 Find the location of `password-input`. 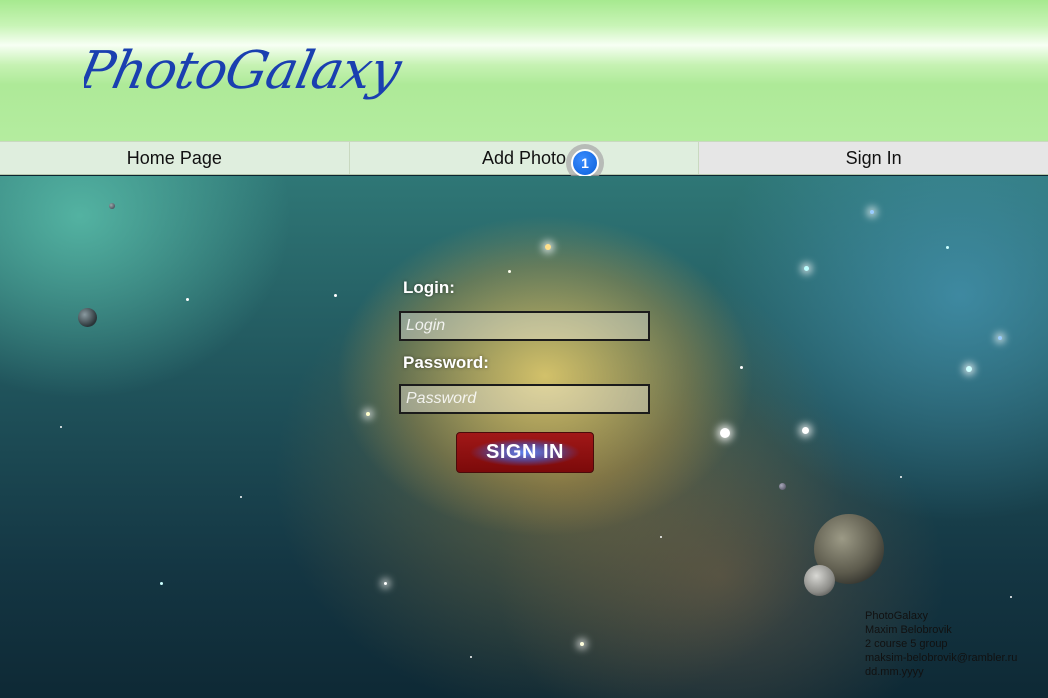

password-input is located at coordinates (524, 399).